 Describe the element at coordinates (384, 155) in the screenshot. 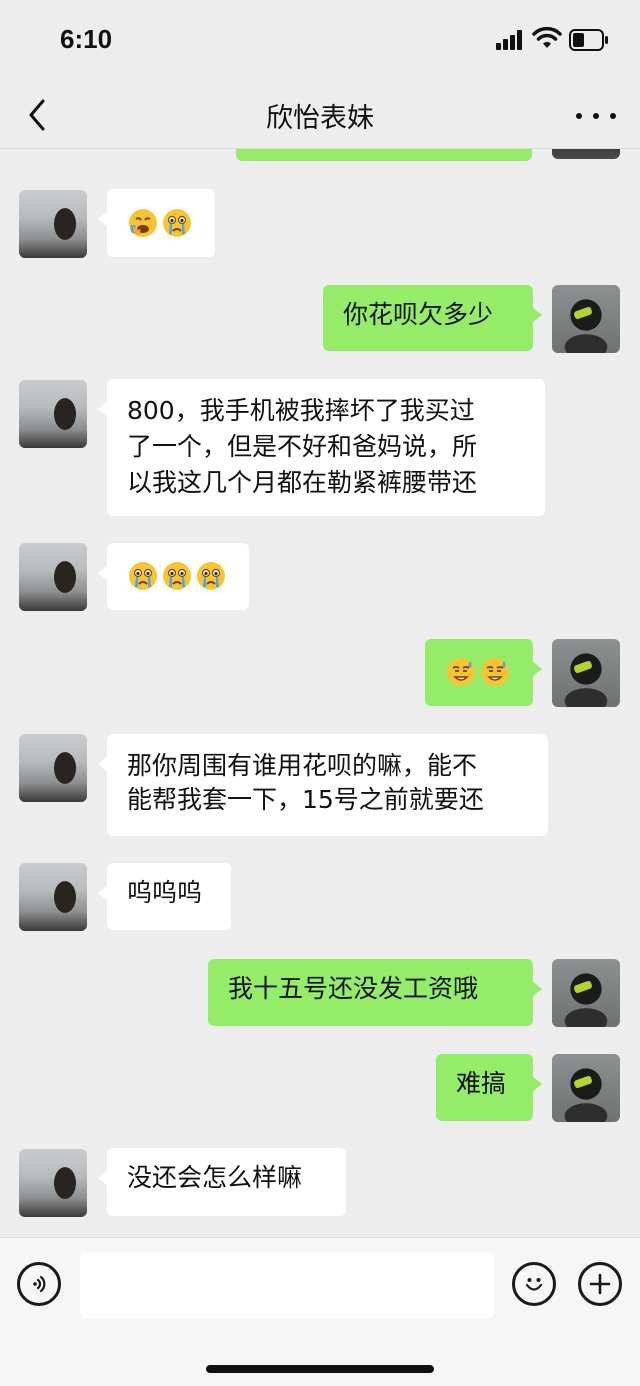

I see `partial-message-bubble` at that location.